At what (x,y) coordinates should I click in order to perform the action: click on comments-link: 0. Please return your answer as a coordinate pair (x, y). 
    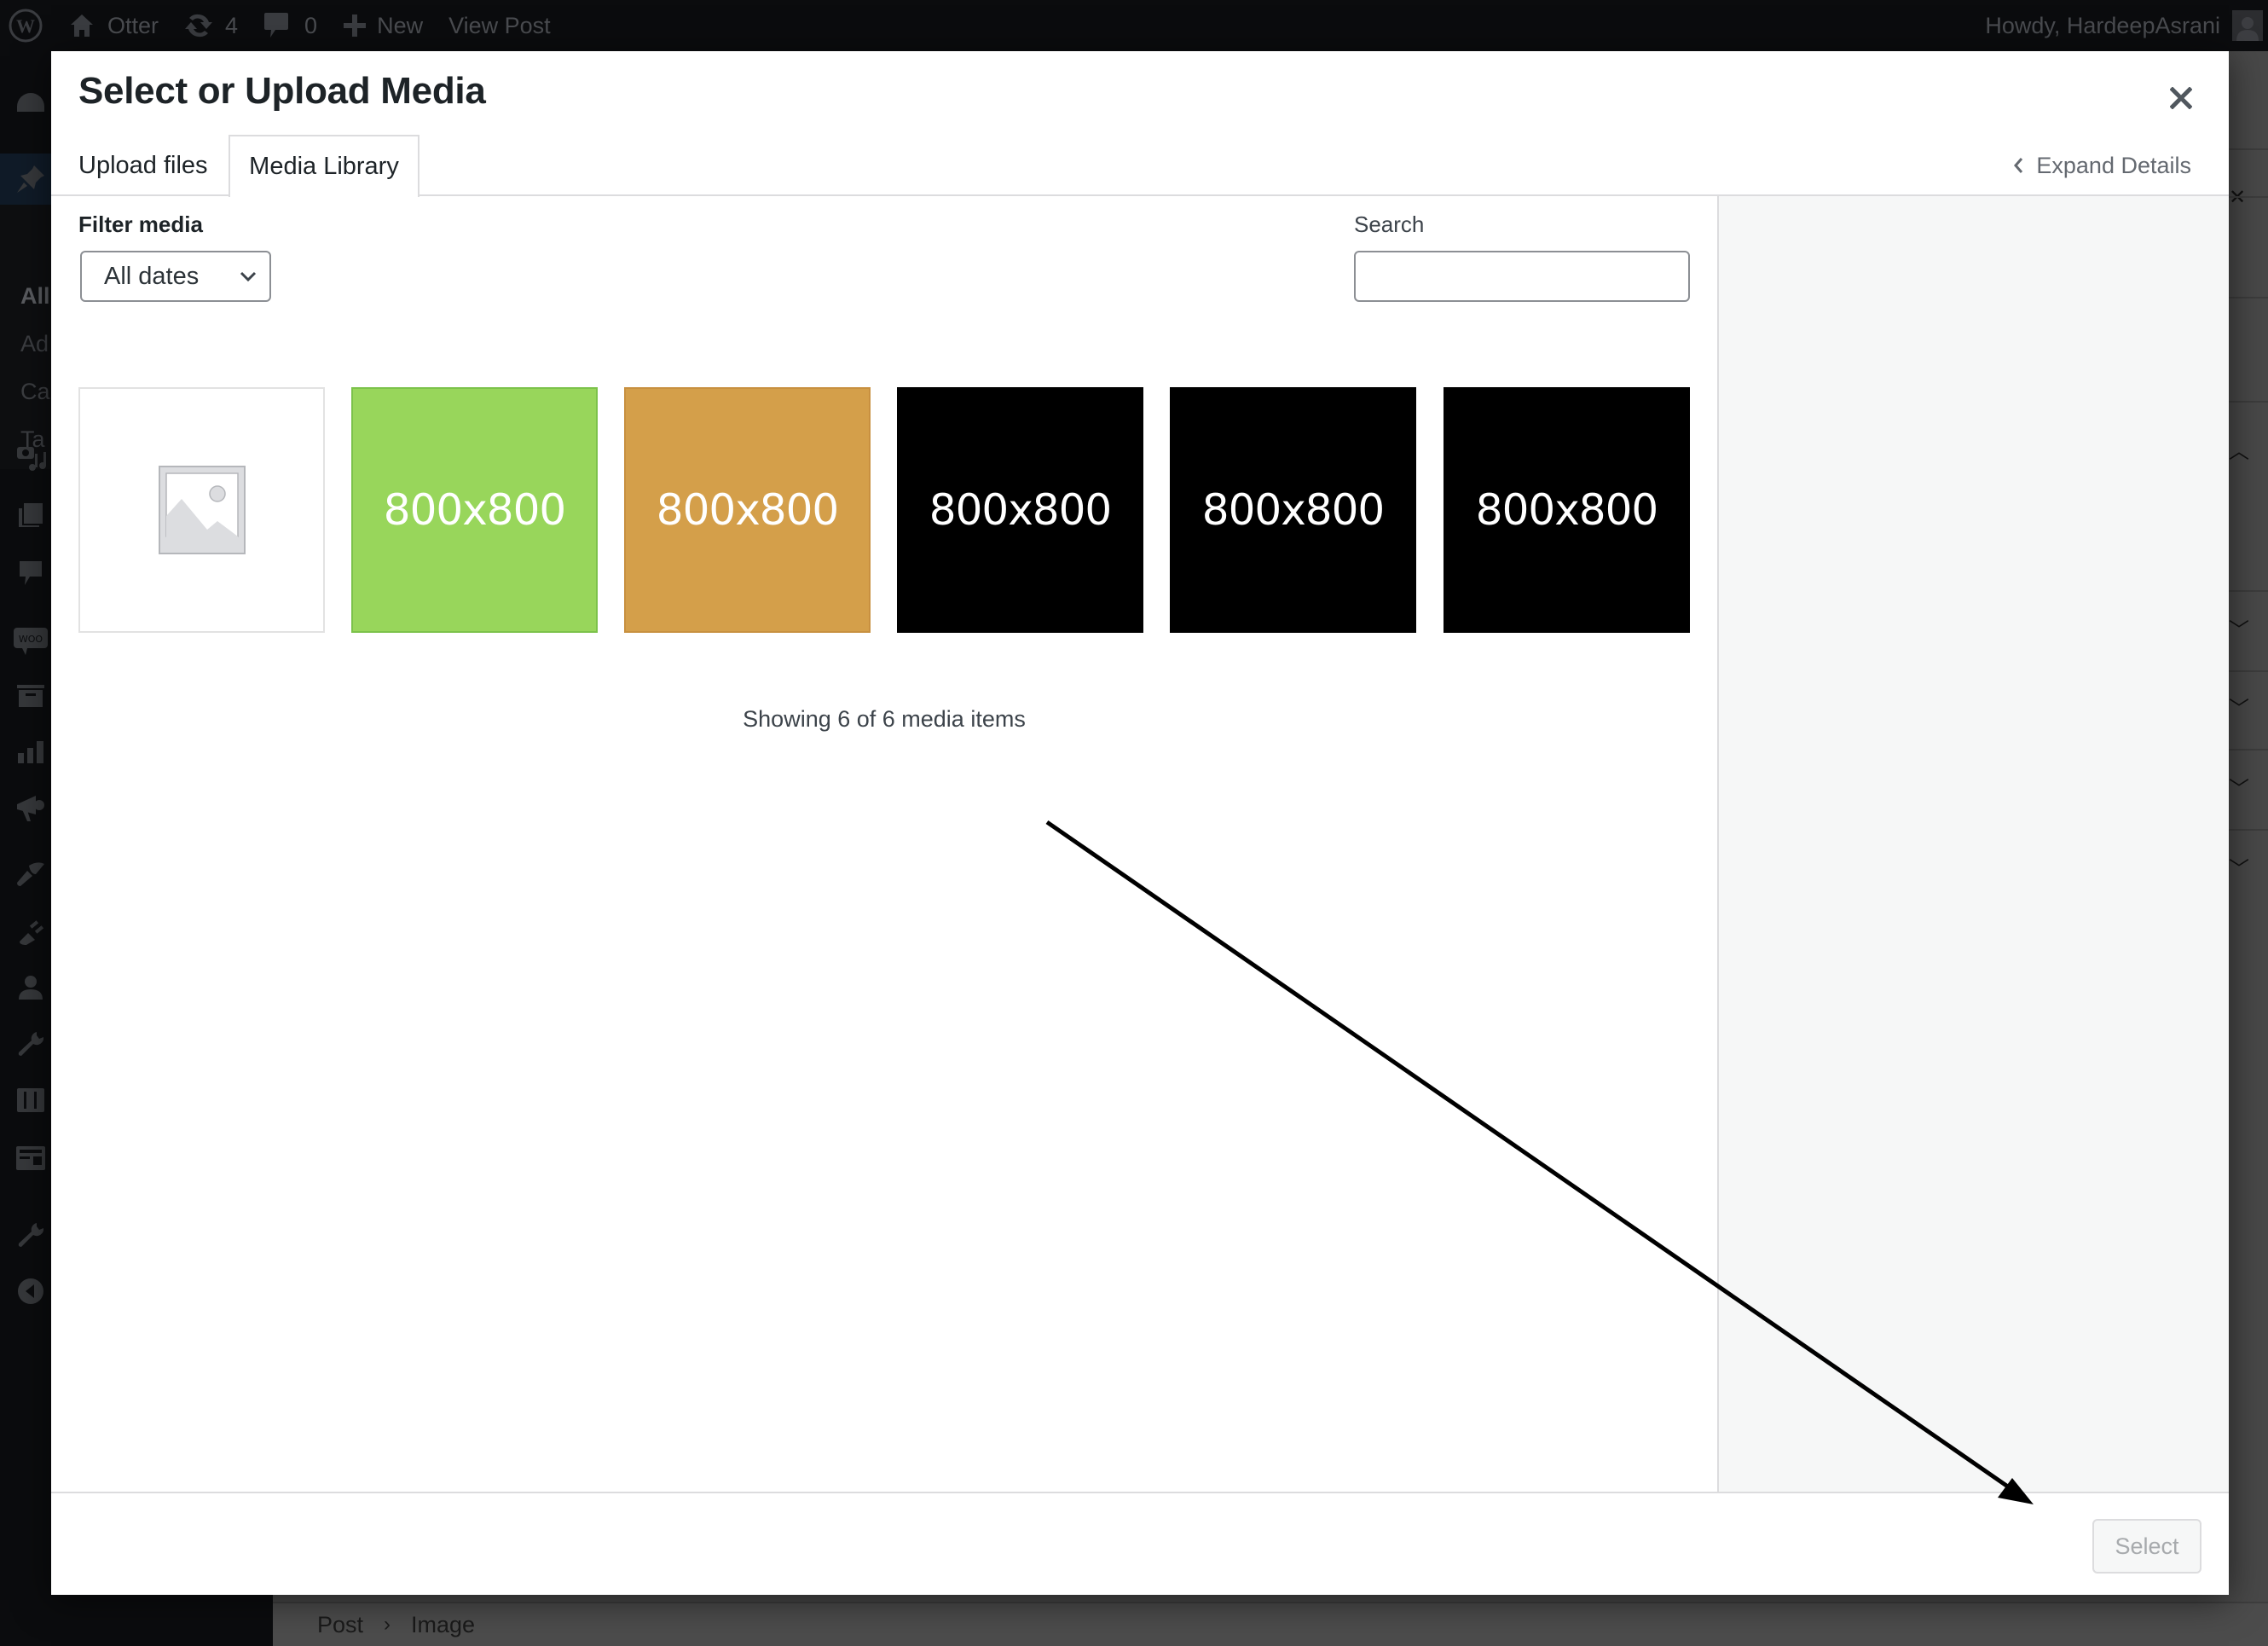
    Looking at the image, I should click on (290, 25).